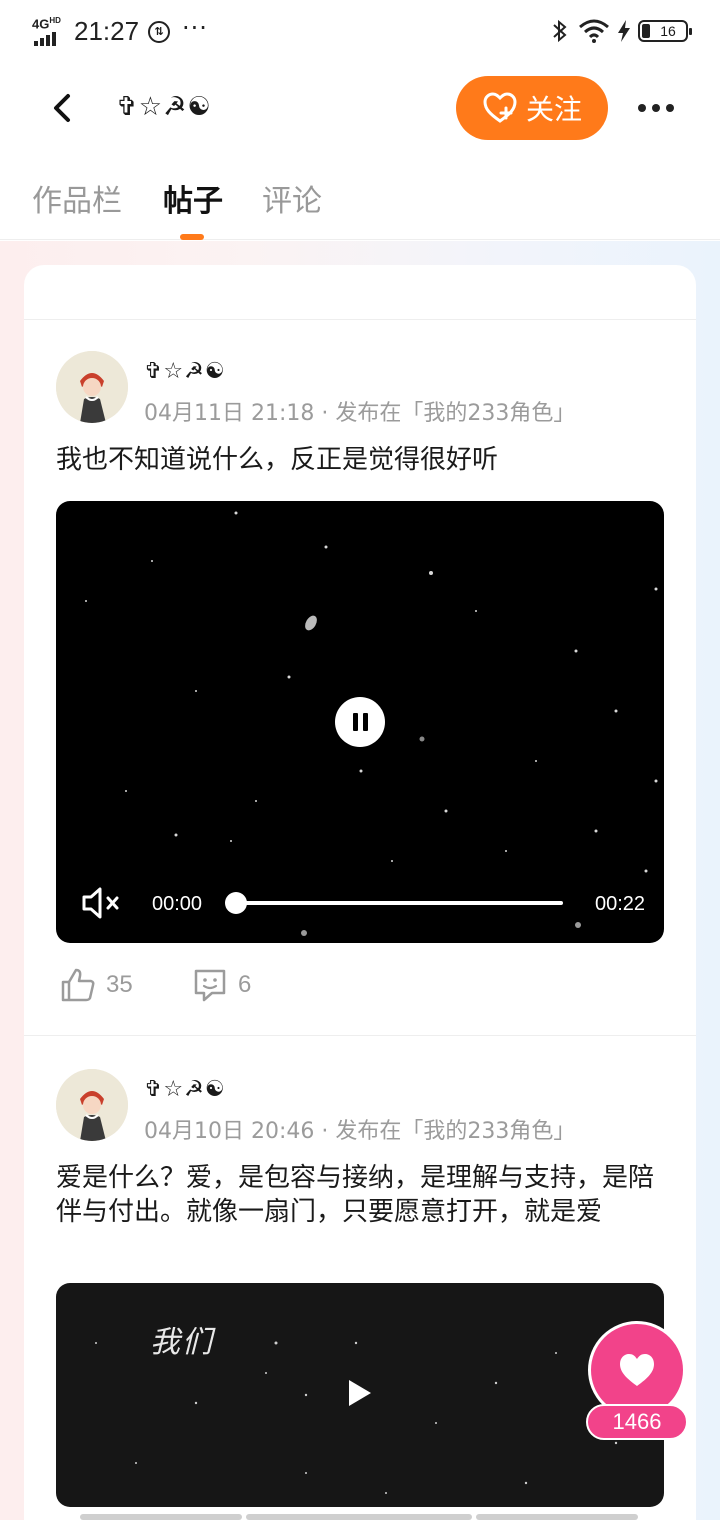  I want to click on data-usage-icon: ⇅, so click(159, 32).